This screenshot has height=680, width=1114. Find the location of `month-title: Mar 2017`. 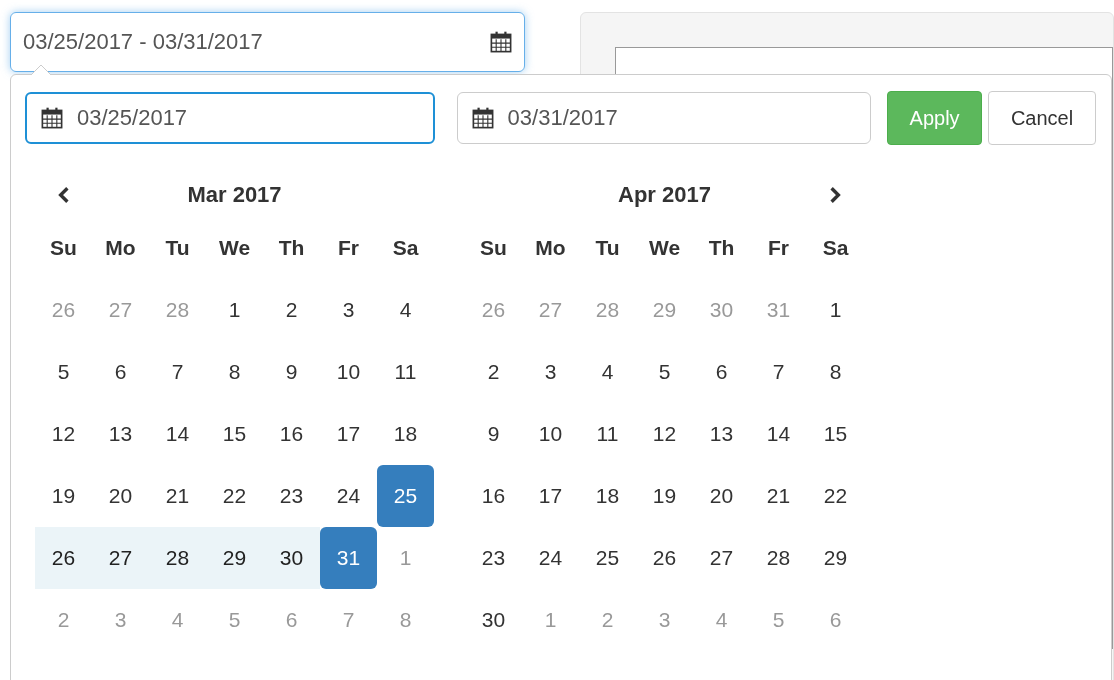

month-title: Mar 2017 is located at coordinates (234, 195).